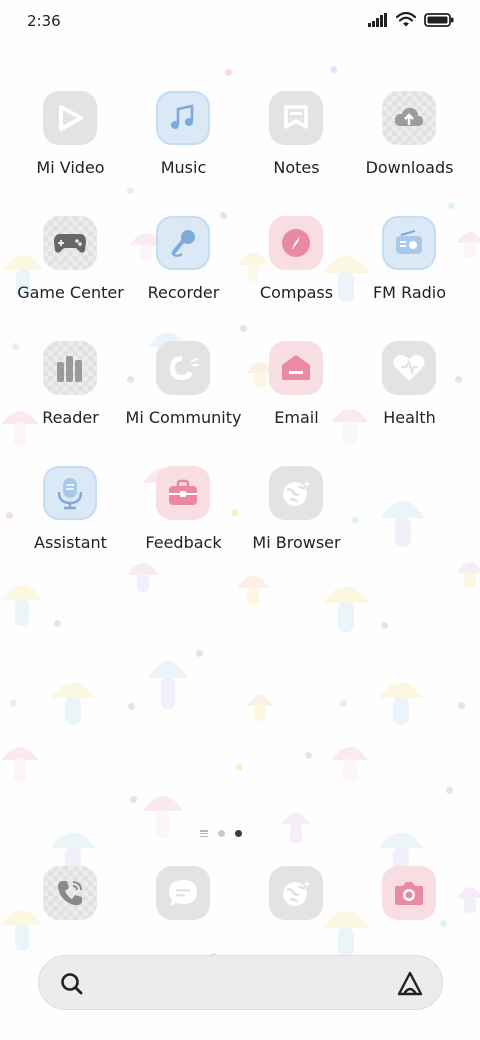 The width and height of the screenshot is (480, 1040). What do you see at coordinates (406, 19) in the screenshot?
I see `wifi-icon` at bounding box center [406, 19].